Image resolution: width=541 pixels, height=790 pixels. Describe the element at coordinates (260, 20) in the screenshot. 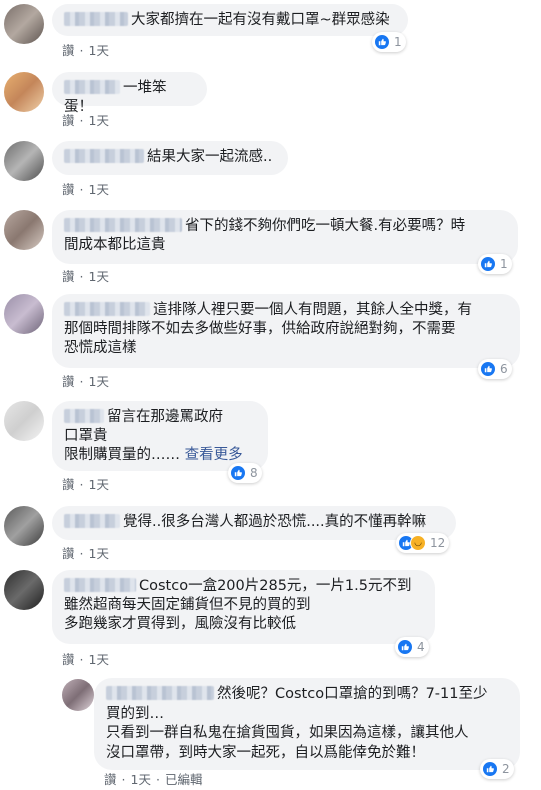

I see `comment-text: 大家都擠在一起有沒有戴口罩~群眾感染` at that location.